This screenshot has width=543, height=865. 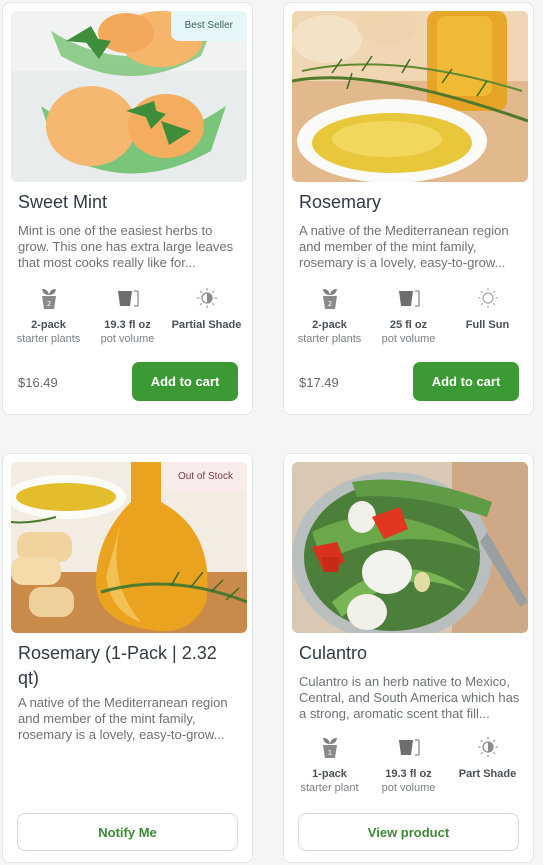 I want to click on spec-light: Full Sun, so click(x=487, y=315).